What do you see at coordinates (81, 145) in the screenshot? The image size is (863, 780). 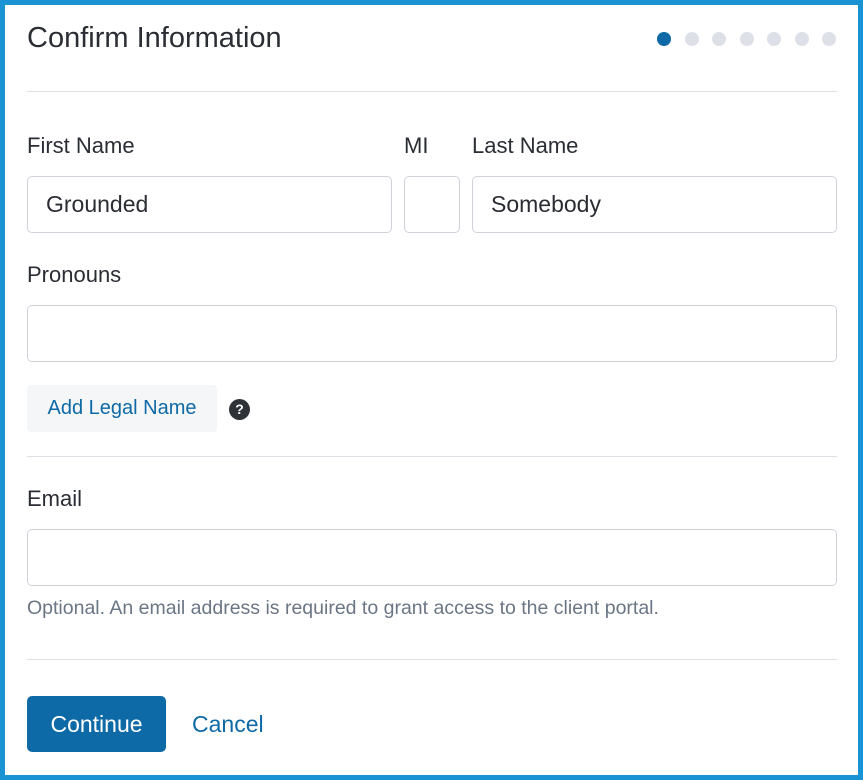 I see `first-name-label: First Name` at bounding box center [81, 145].